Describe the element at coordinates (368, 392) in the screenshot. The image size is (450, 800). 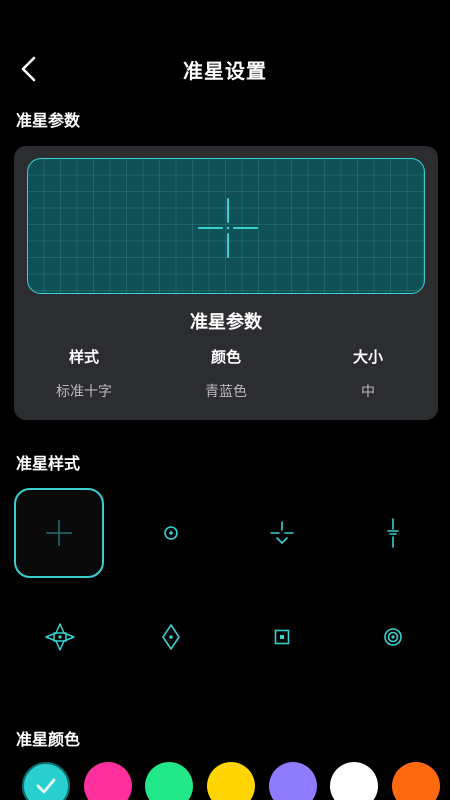
I see `param-size-value: 中` at that location.